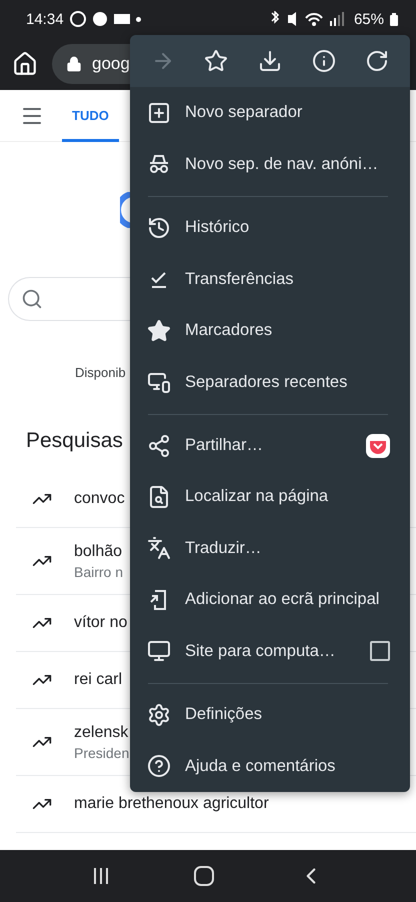 This screenshot has width=416, height=902. I want to click on reload-icon, so click(377, 60).